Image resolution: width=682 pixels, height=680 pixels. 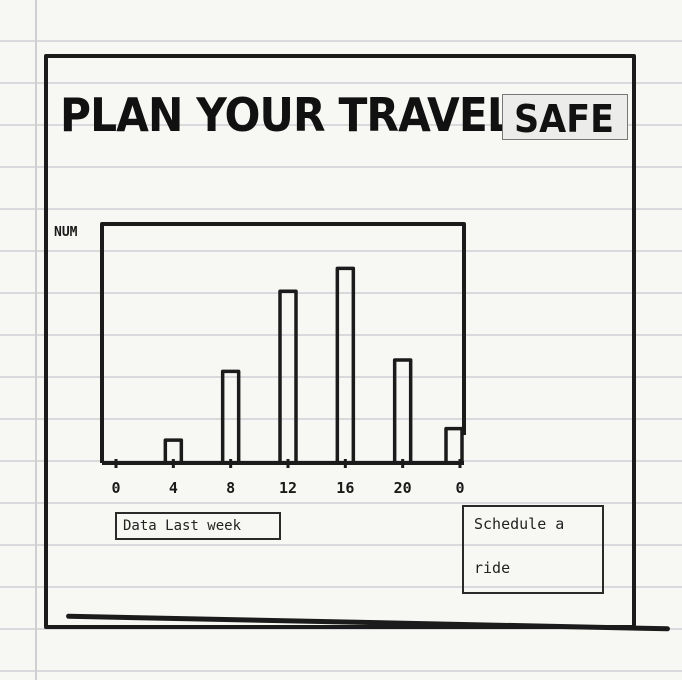 I want to click on x-tick-label: 8, so click(x=230, y=488).